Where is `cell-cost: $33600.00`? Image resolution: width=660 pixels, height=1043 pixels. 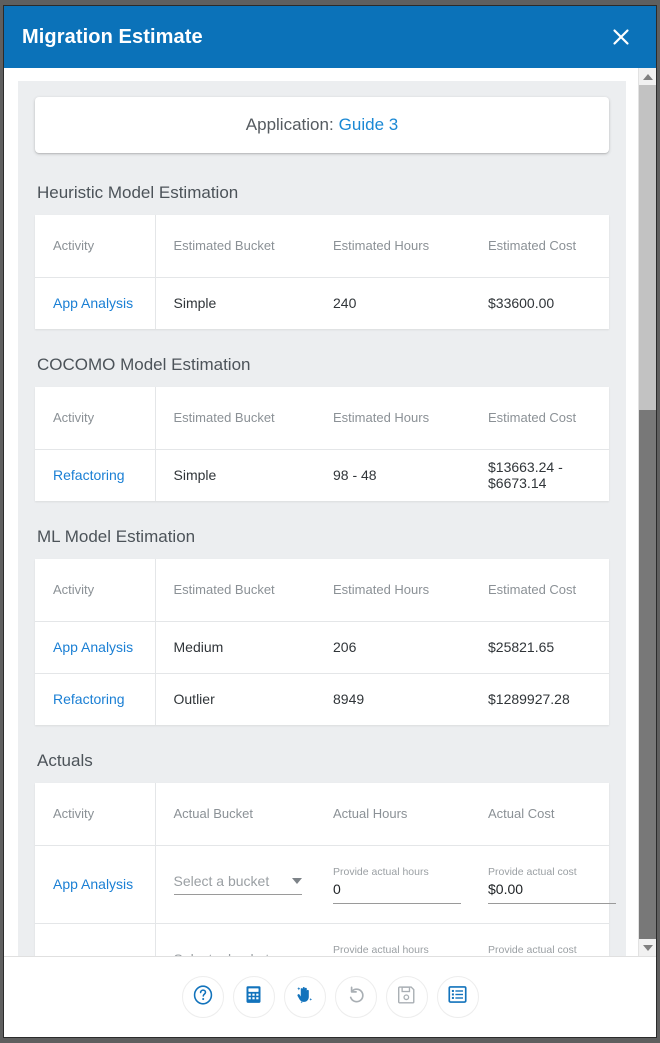
cell-cost: $33600.00 is located at coordinates (521, 303).